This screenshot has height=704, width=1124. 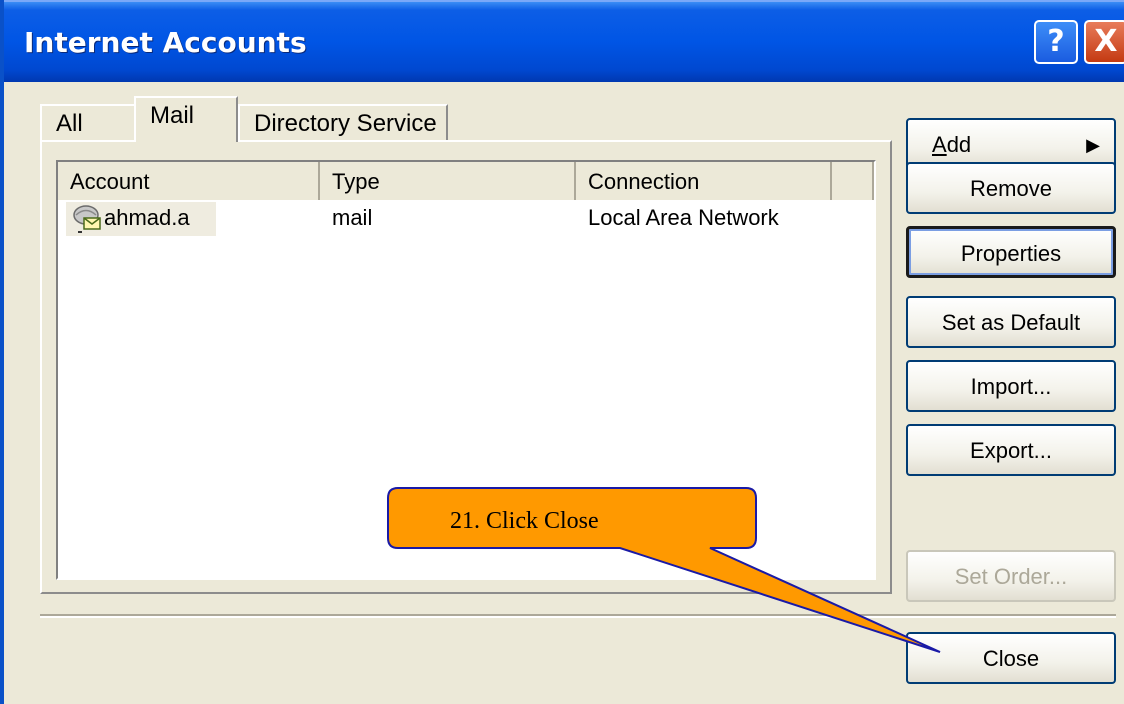 What do you see at coordinates (186, 119) in the screenshot?
I see `tab-mail: Mail` at bounding box center [186, 119].